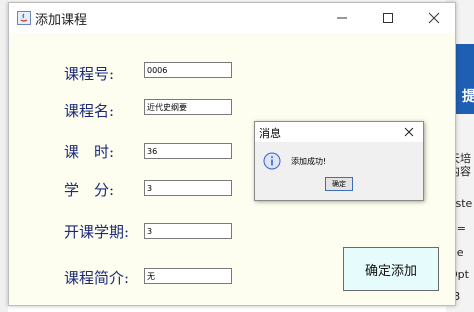 This screenshot has width=474, height=312. Describe the element at coordinates (61, 20) in the screenshot. I see `window-title: 添加课程` at that location.